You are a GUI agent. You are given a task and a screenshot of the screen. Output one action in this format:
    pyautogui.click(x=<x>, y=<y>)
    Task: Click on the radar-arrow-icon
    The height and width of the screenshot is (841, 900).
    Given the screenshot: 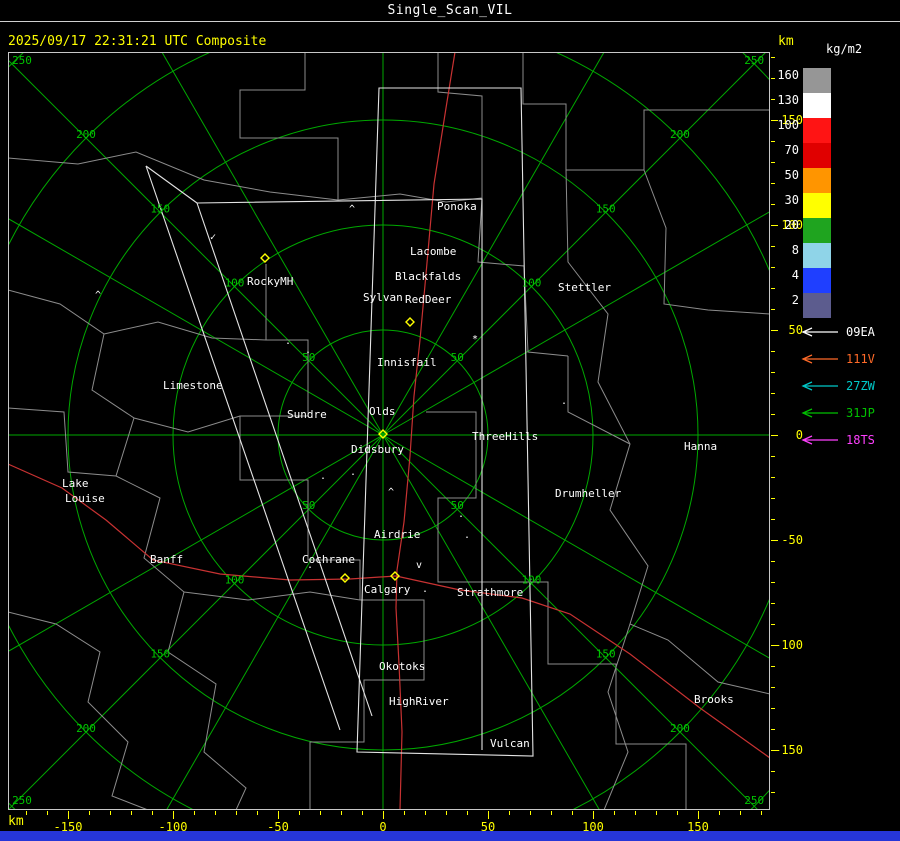 What is the action you would take?
    pyautogui.click(x=819, y=412)
    